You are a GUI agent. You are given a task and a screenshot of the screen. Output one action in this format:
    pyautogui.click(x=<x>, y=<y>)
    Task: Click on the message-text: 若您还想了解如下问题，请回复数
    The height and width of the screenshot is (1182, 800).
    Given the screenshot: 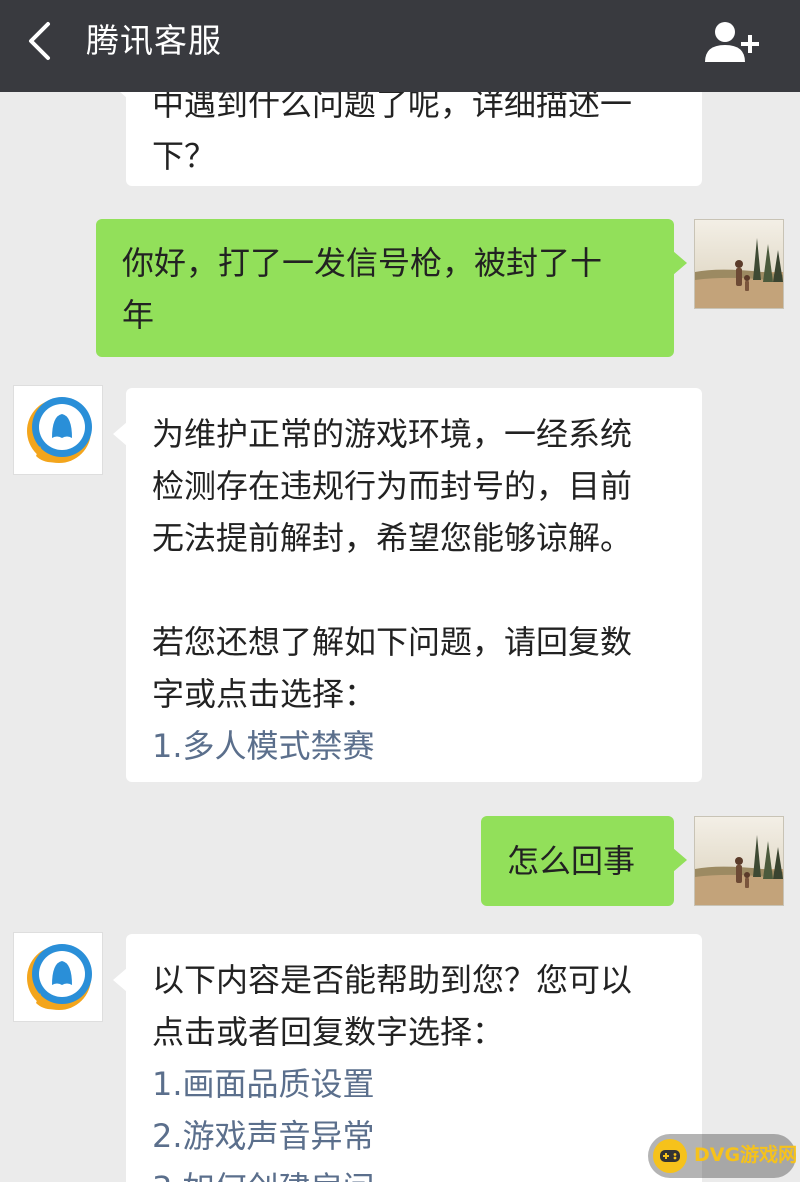 What is the action you would take?
    pyautogui.click(x=392, y=642)
    